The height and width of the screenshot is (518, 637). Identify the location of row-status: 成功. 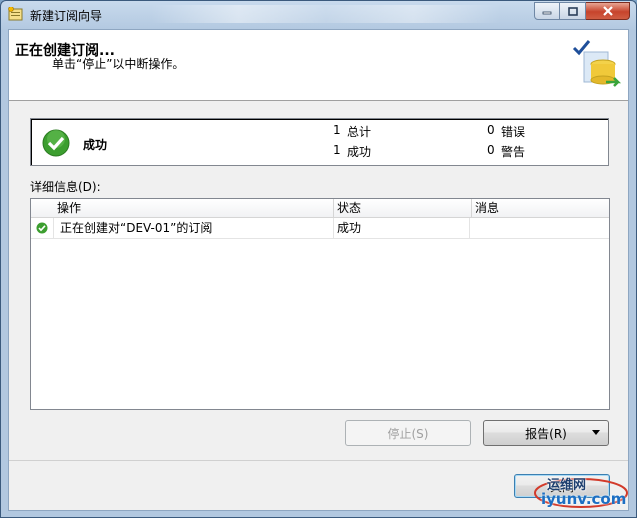
(402, 228).